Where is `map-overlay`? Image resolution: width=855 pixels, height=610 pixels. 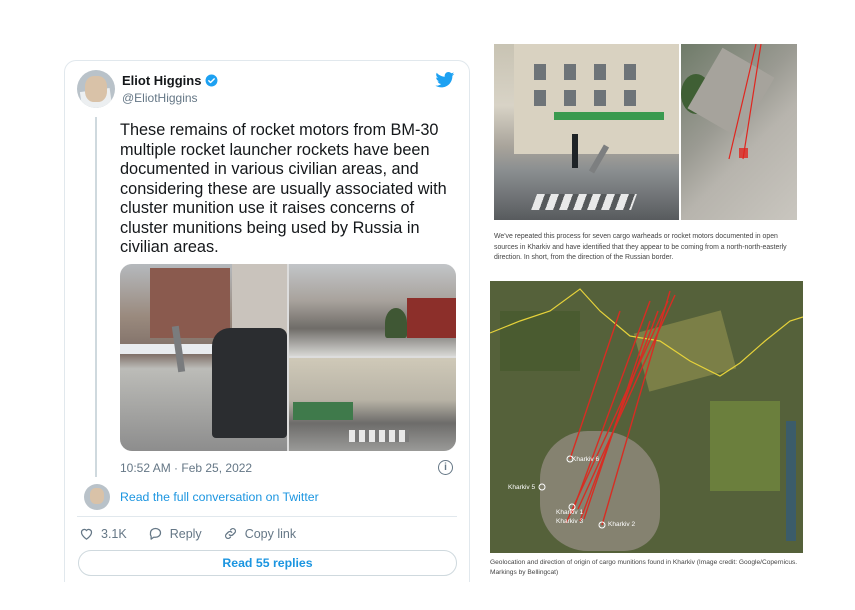
map-overlay is located at coordinates (646, 408).